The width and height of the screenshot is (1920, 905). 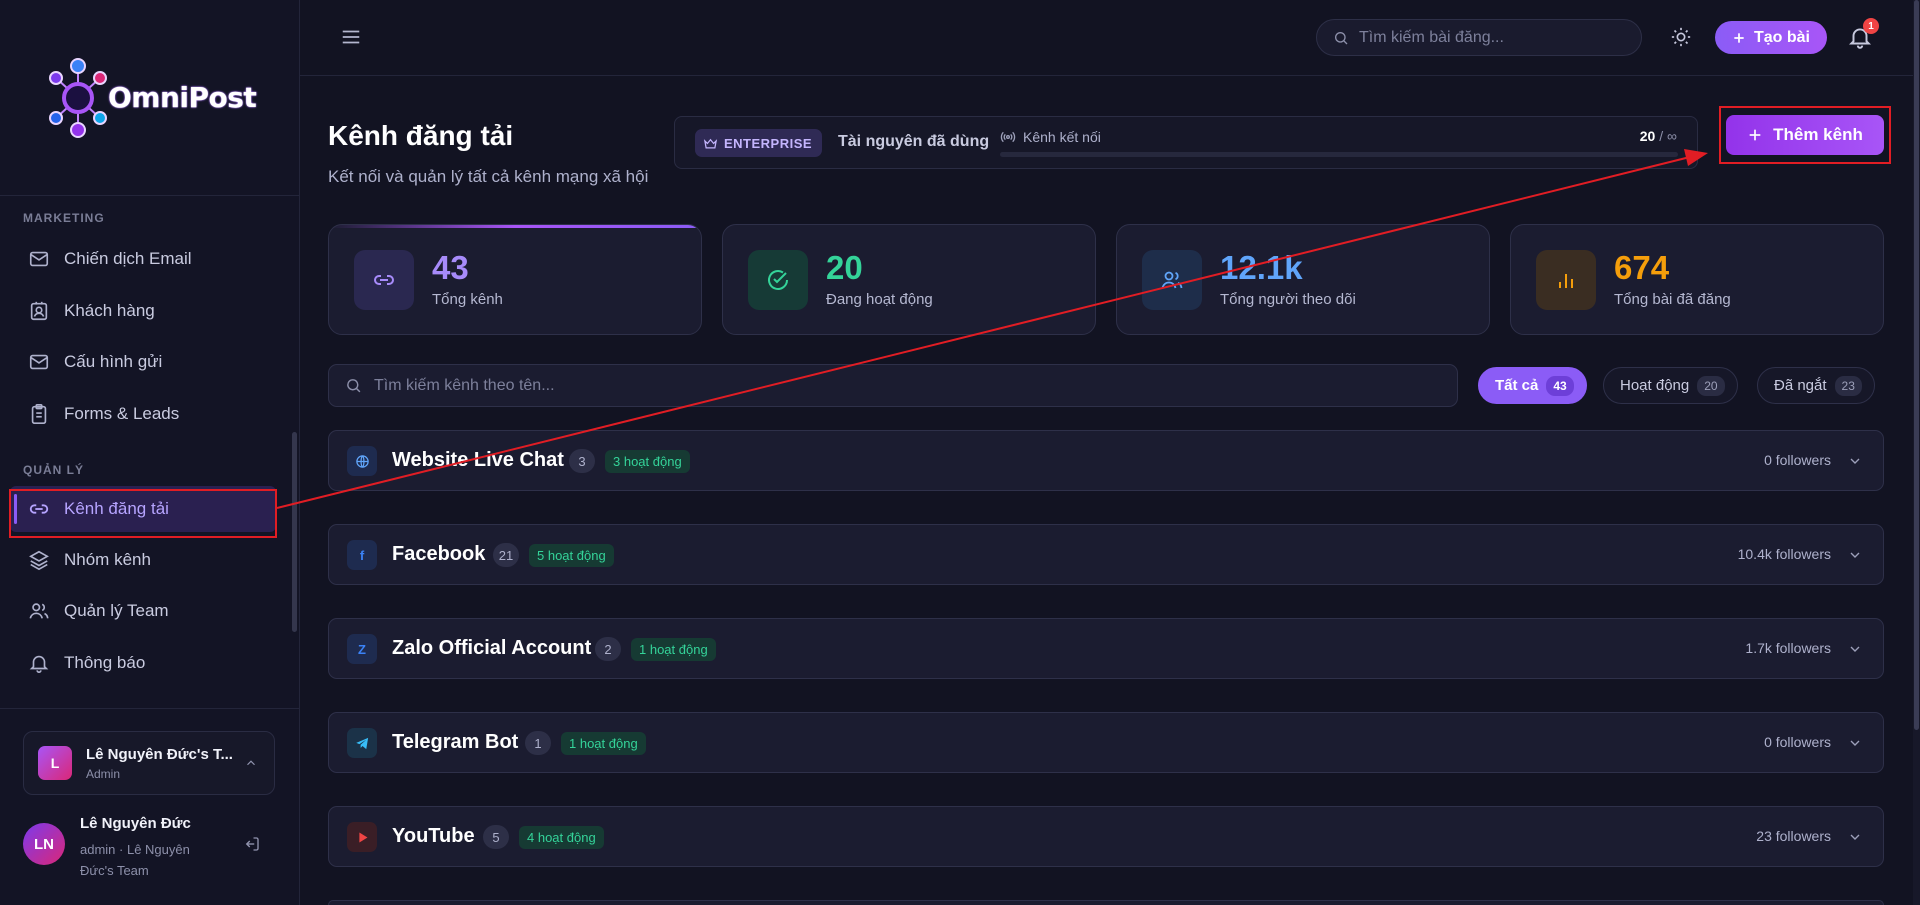 What do you see at coordinates (252, 844) in the screenshot?
I see `logout-icon` at bounding box center [252, 844].